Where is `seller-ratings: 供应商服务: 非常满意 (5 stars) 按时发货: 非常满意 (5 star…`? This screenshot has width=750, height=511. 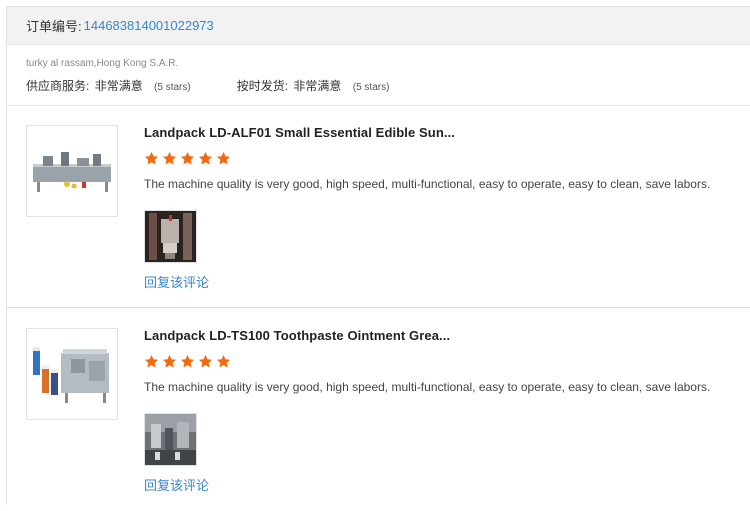 seller-ratings: 供应商服务: 非常满意 (5 stars) 按时发货: 非常满意 (5 star… is located at coordinates (388, 85).